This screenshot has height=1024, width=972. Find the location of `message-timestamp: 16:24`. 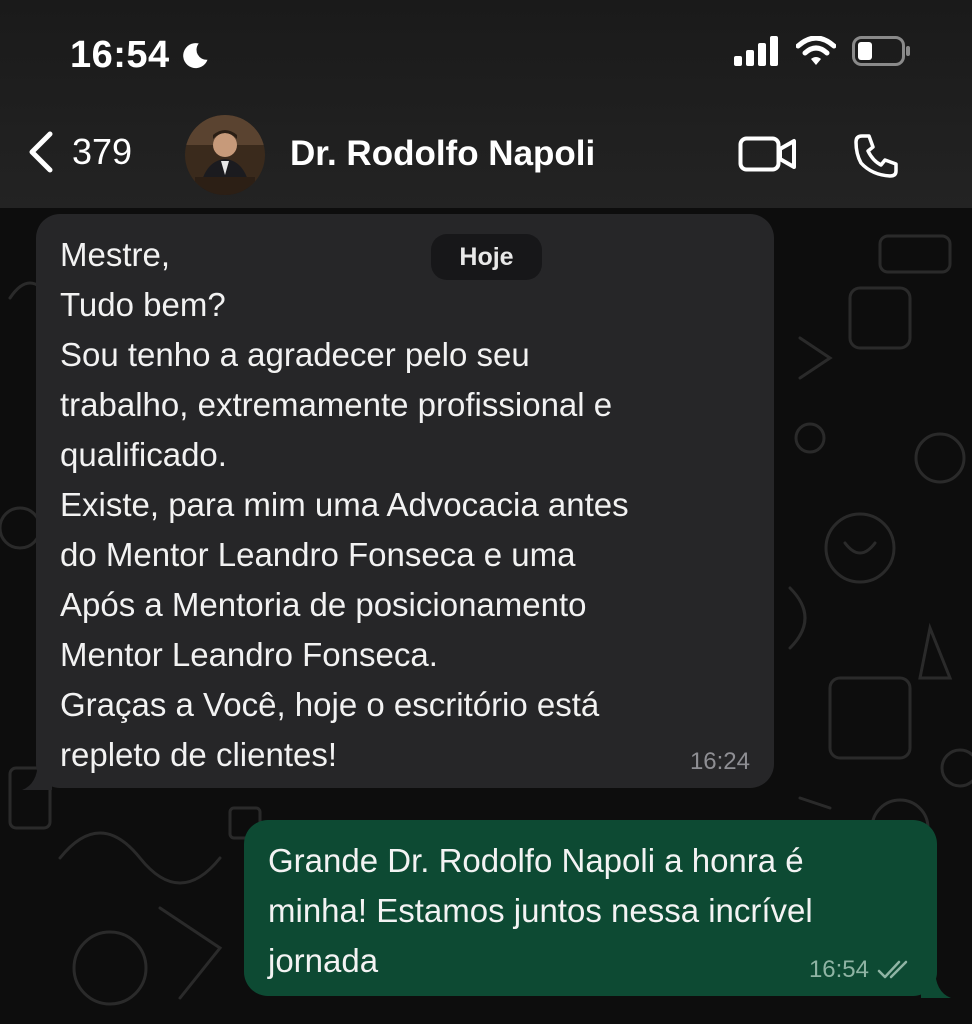

message-timestamp: 16:24 is located at coordinates (719, 761).